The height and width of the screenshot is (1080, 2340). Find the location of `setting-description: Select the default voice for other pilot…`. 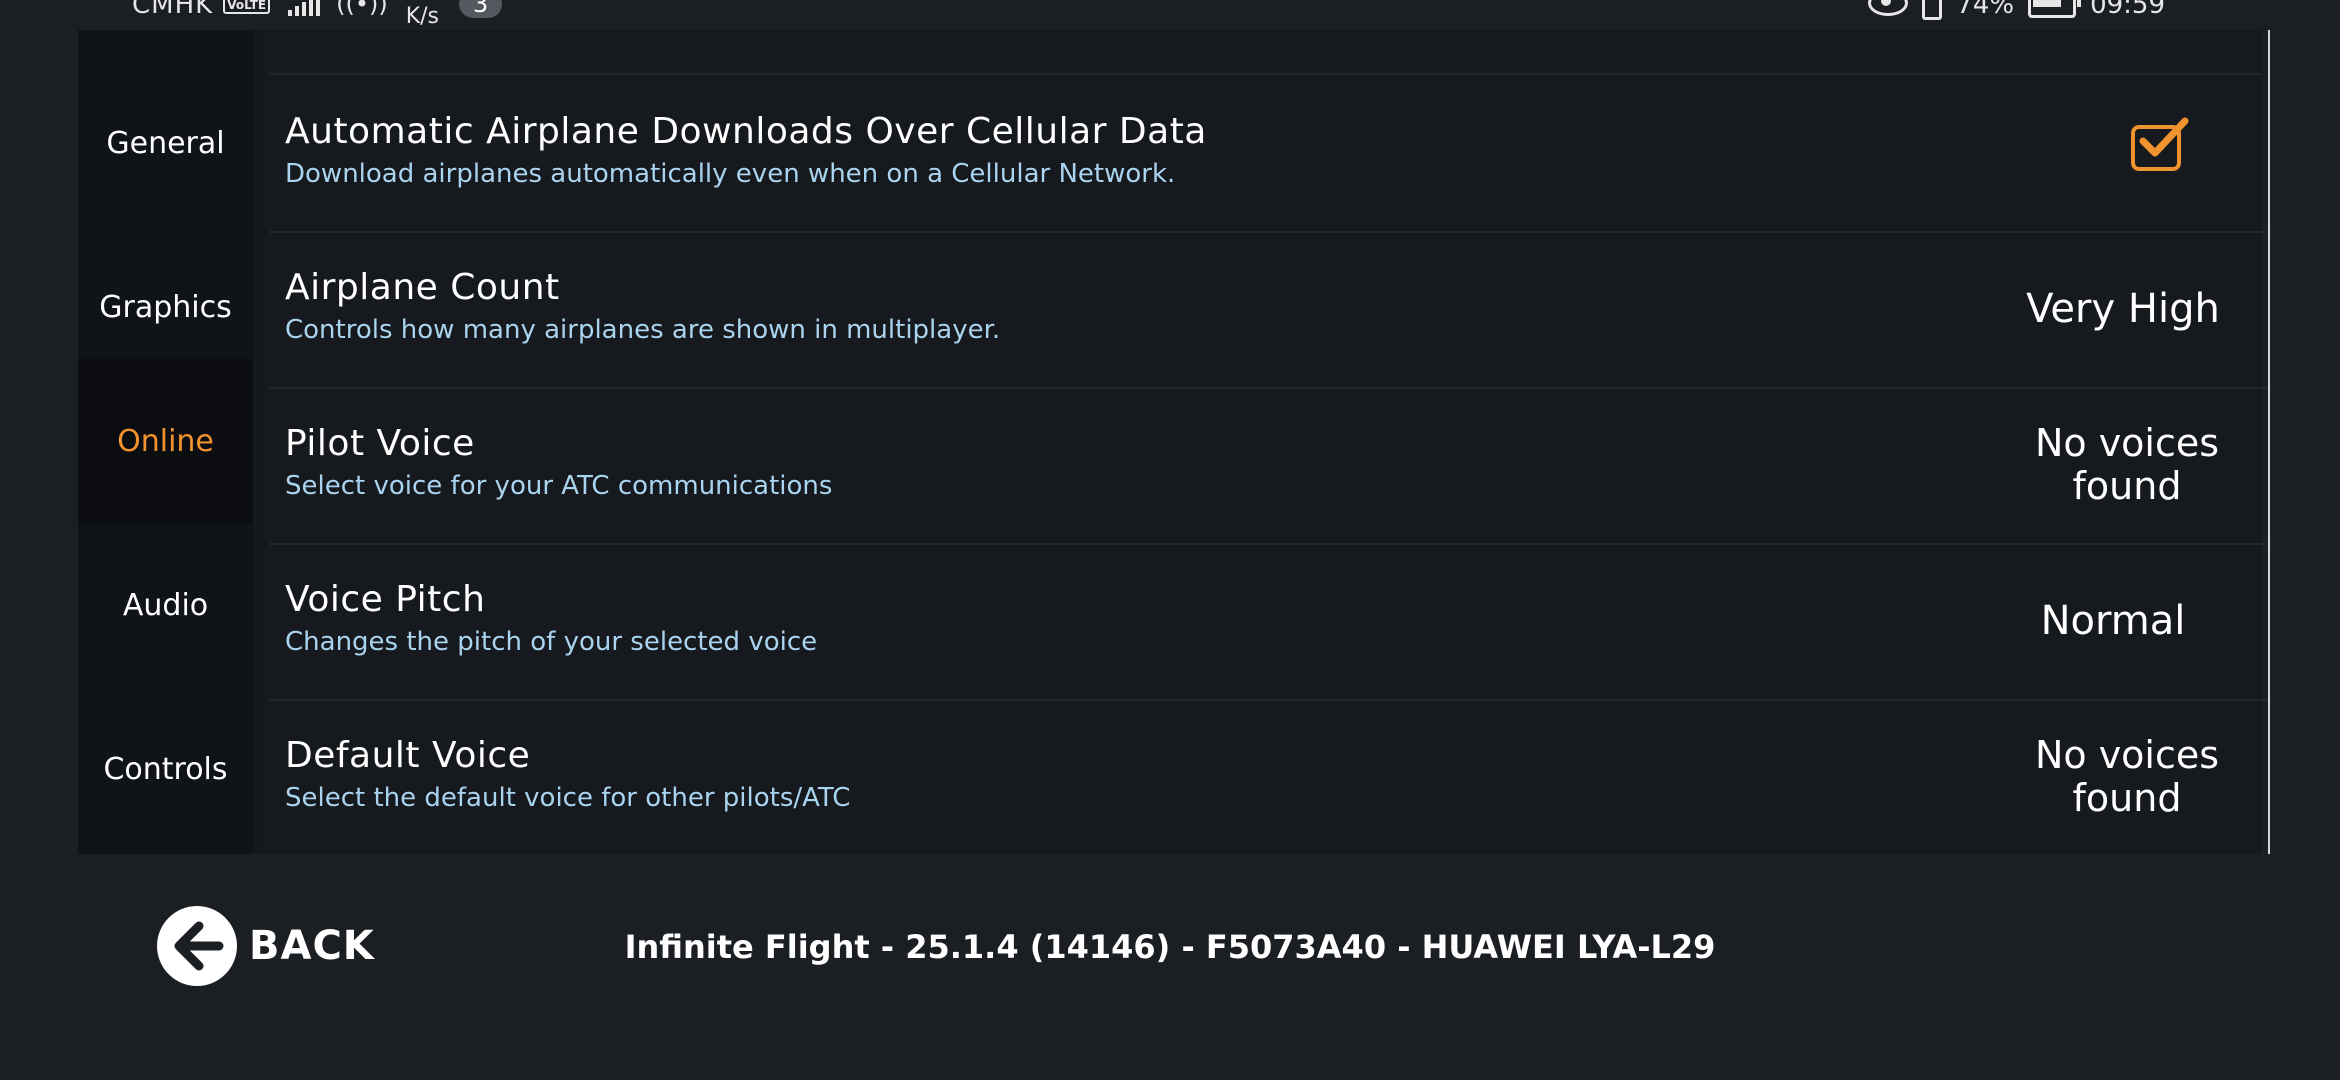

setting-description: Select the default voice for other pilot… is located at coordinates (568, 798).